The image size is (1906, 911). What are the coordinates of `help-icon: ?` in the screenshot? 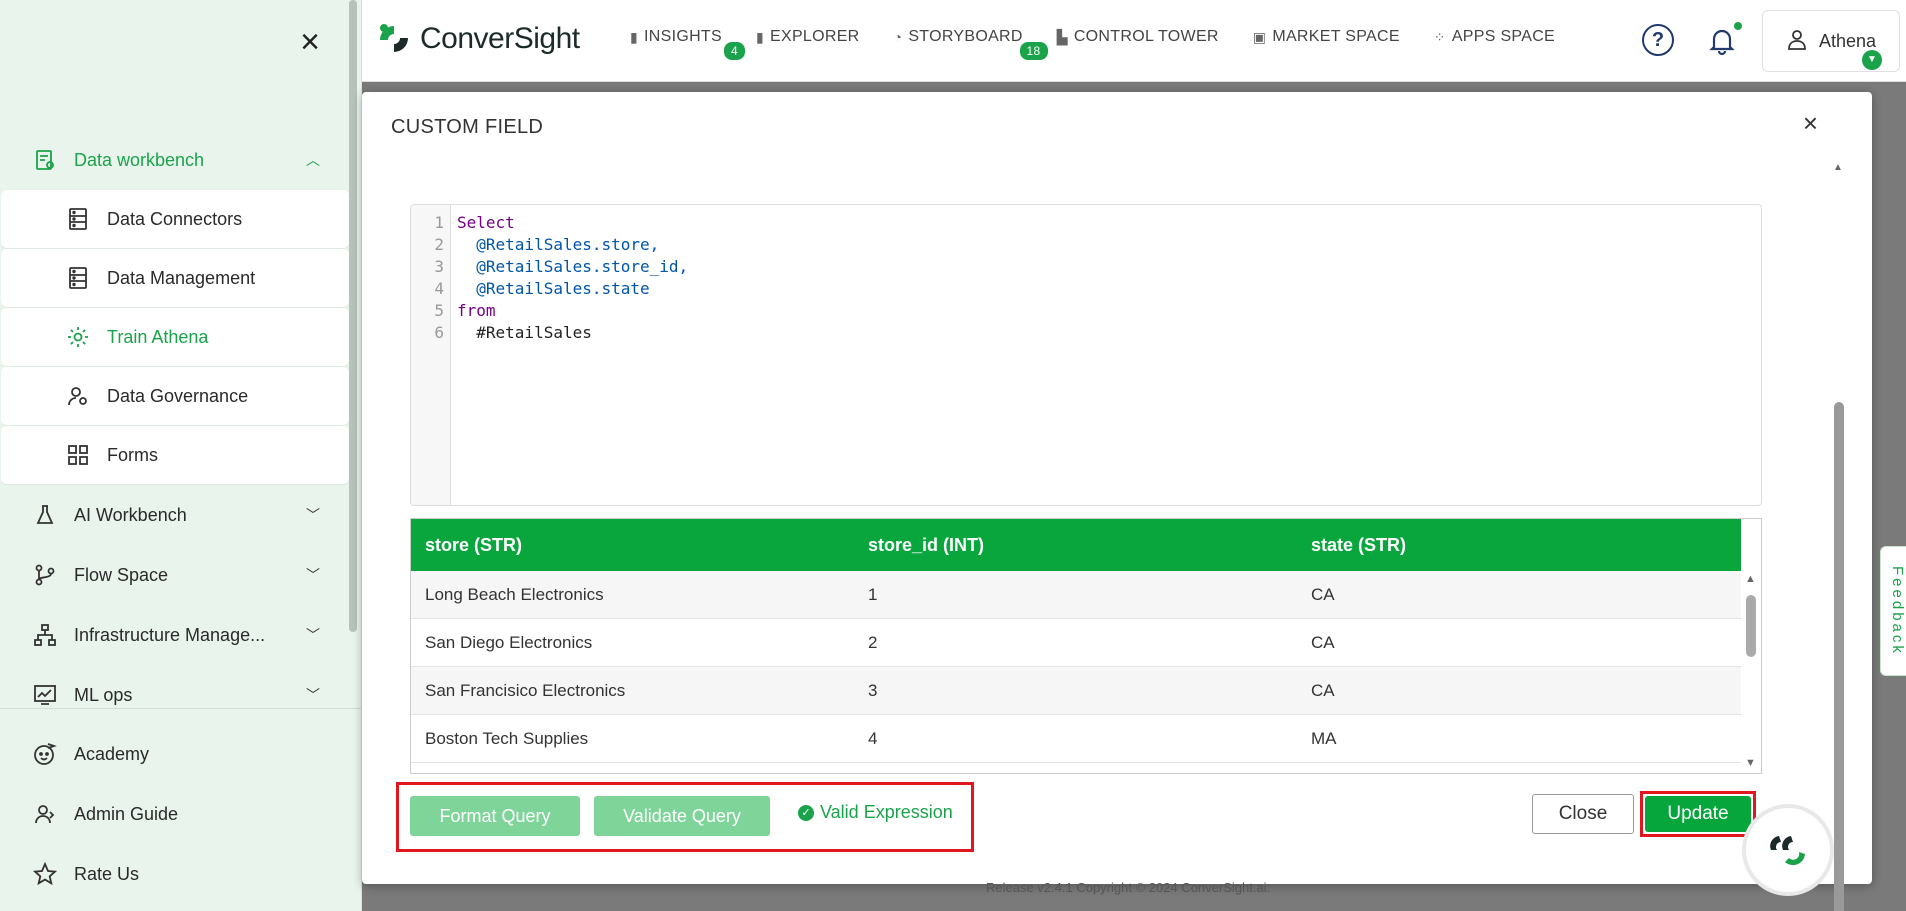 It's located at (1658, 40).